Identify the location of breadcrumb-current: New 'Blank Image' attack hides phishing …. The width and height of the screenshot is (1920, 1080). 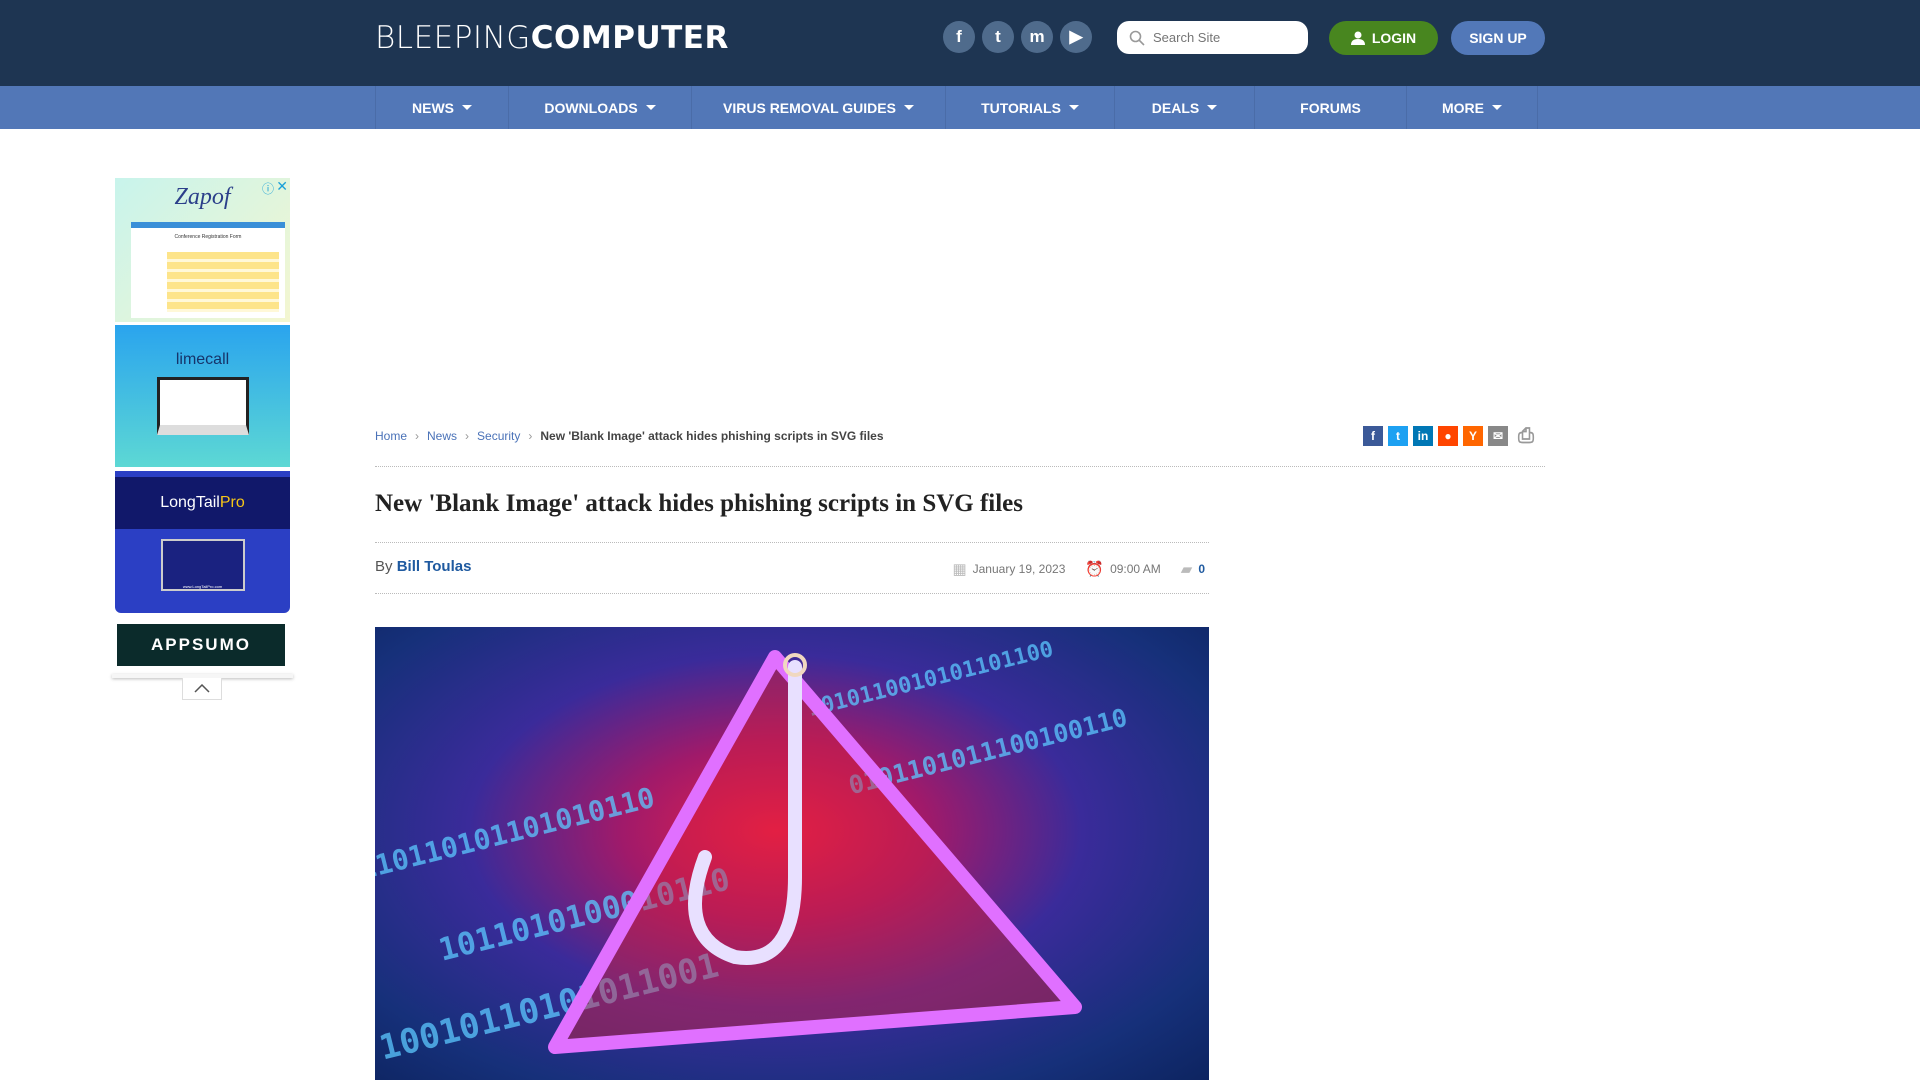
(712, 436).